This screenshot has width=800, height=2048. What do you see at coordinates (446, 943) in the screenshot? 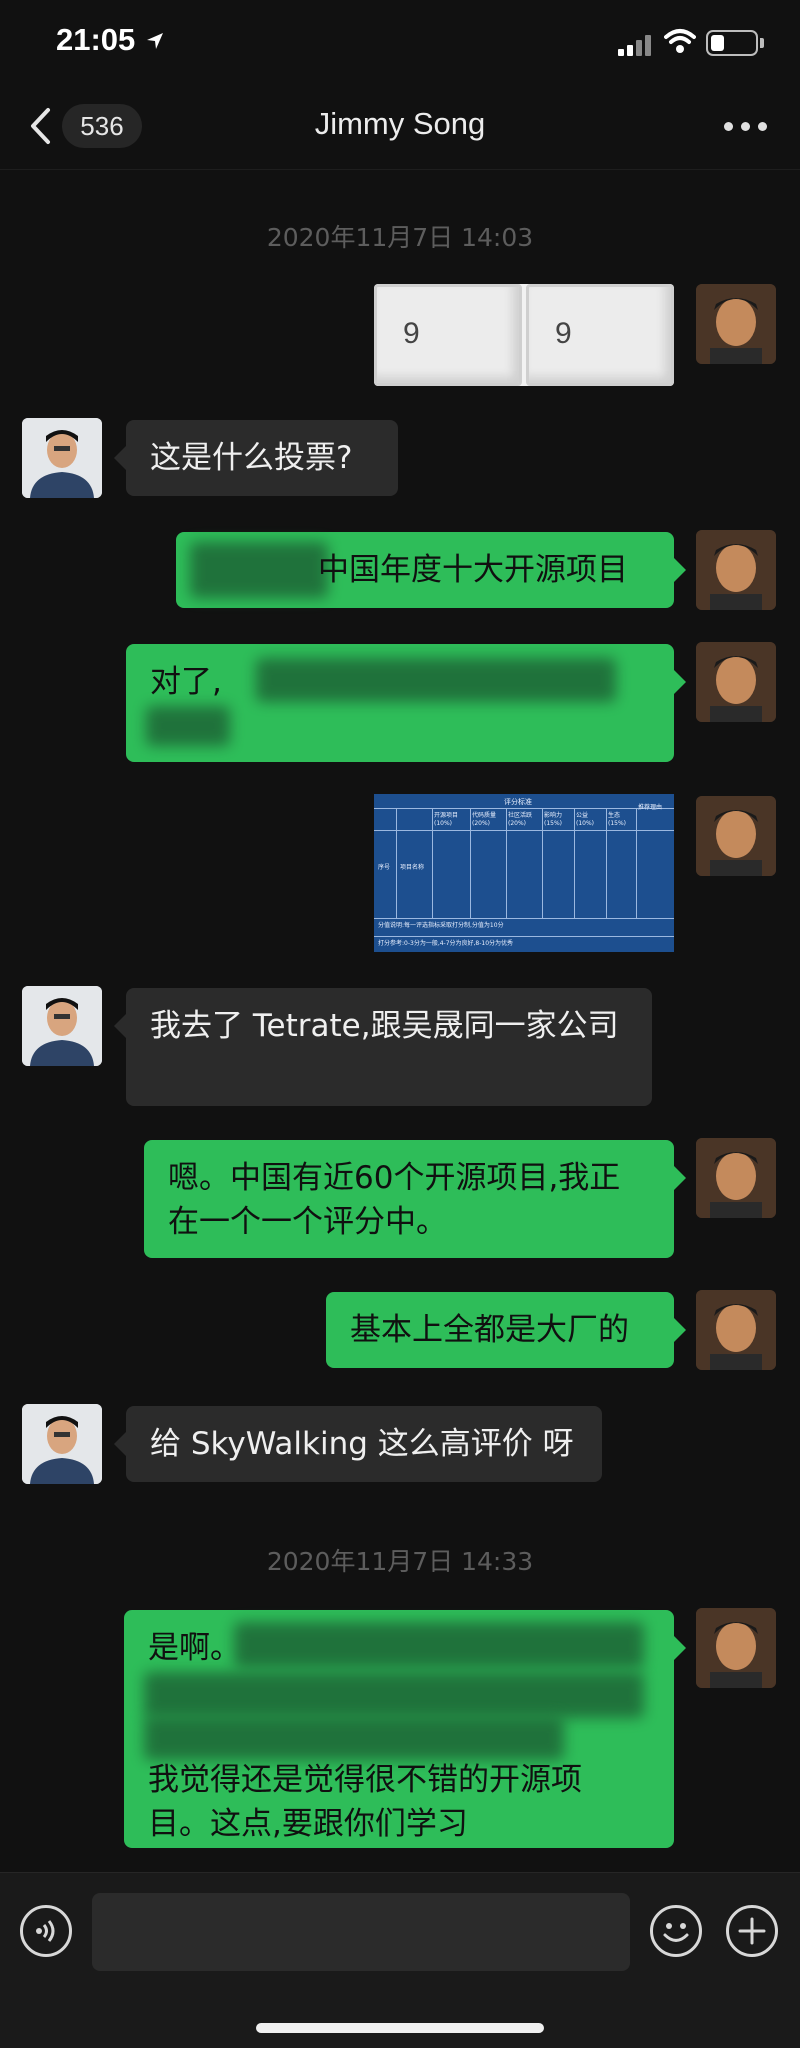
I see `table-note: 打分参考:0-3分为一般,4-7分为良好,8-10分为优秀` at bounding box center [446, 943].